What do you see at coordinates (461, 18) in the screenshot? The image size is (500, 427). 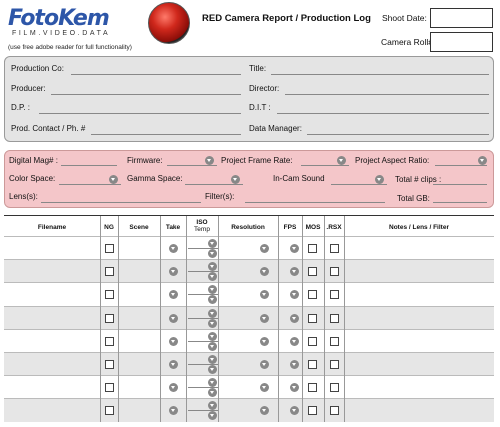 I see `shoot-date-field` at bounding box center [461, 18].